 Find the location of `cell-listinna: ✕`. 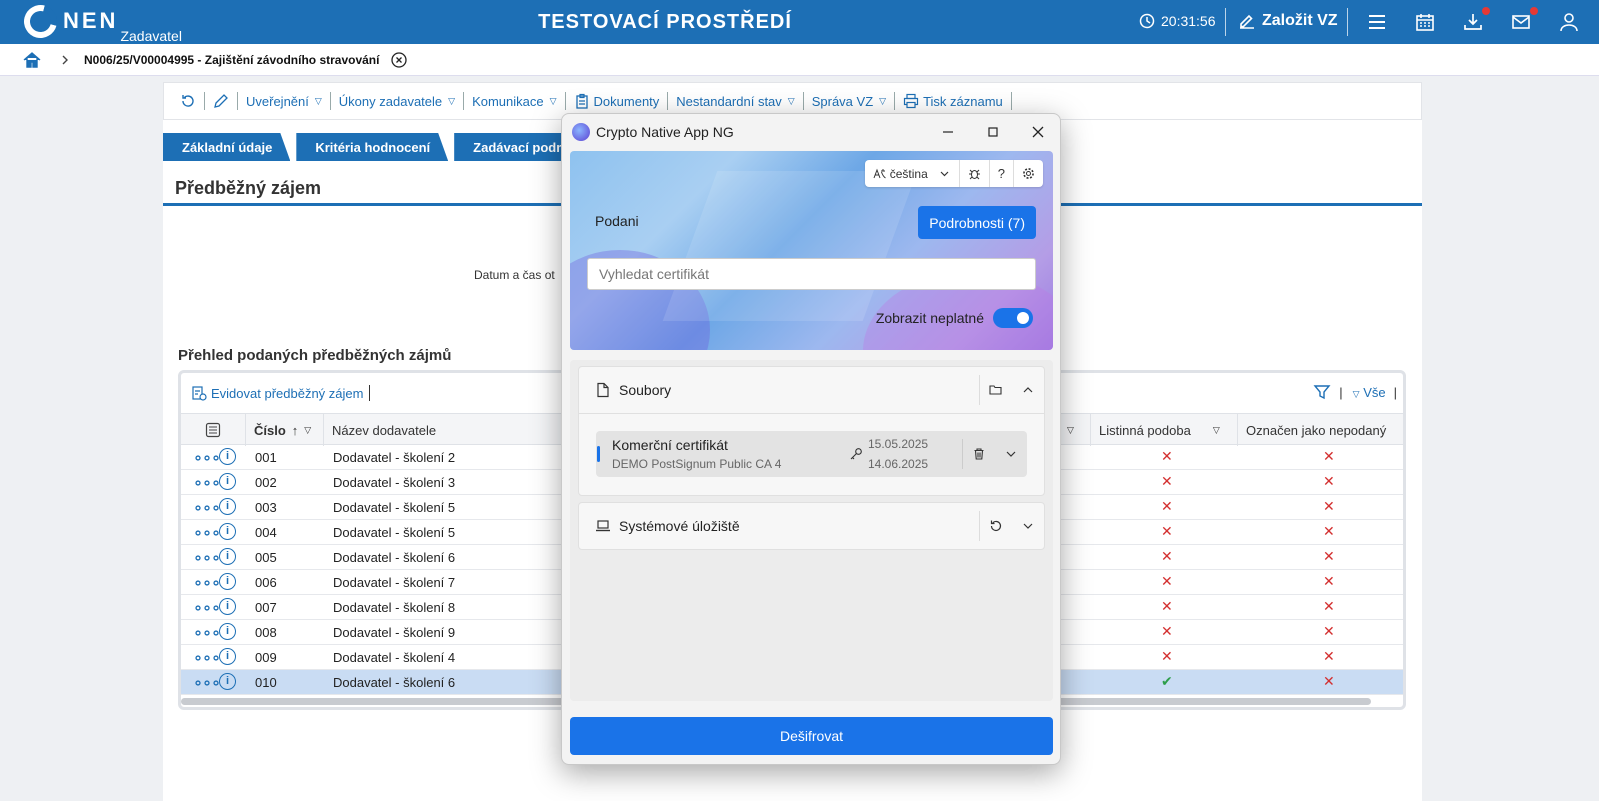

cell-listinna: ✕ is located at coordinates (1167, 531).